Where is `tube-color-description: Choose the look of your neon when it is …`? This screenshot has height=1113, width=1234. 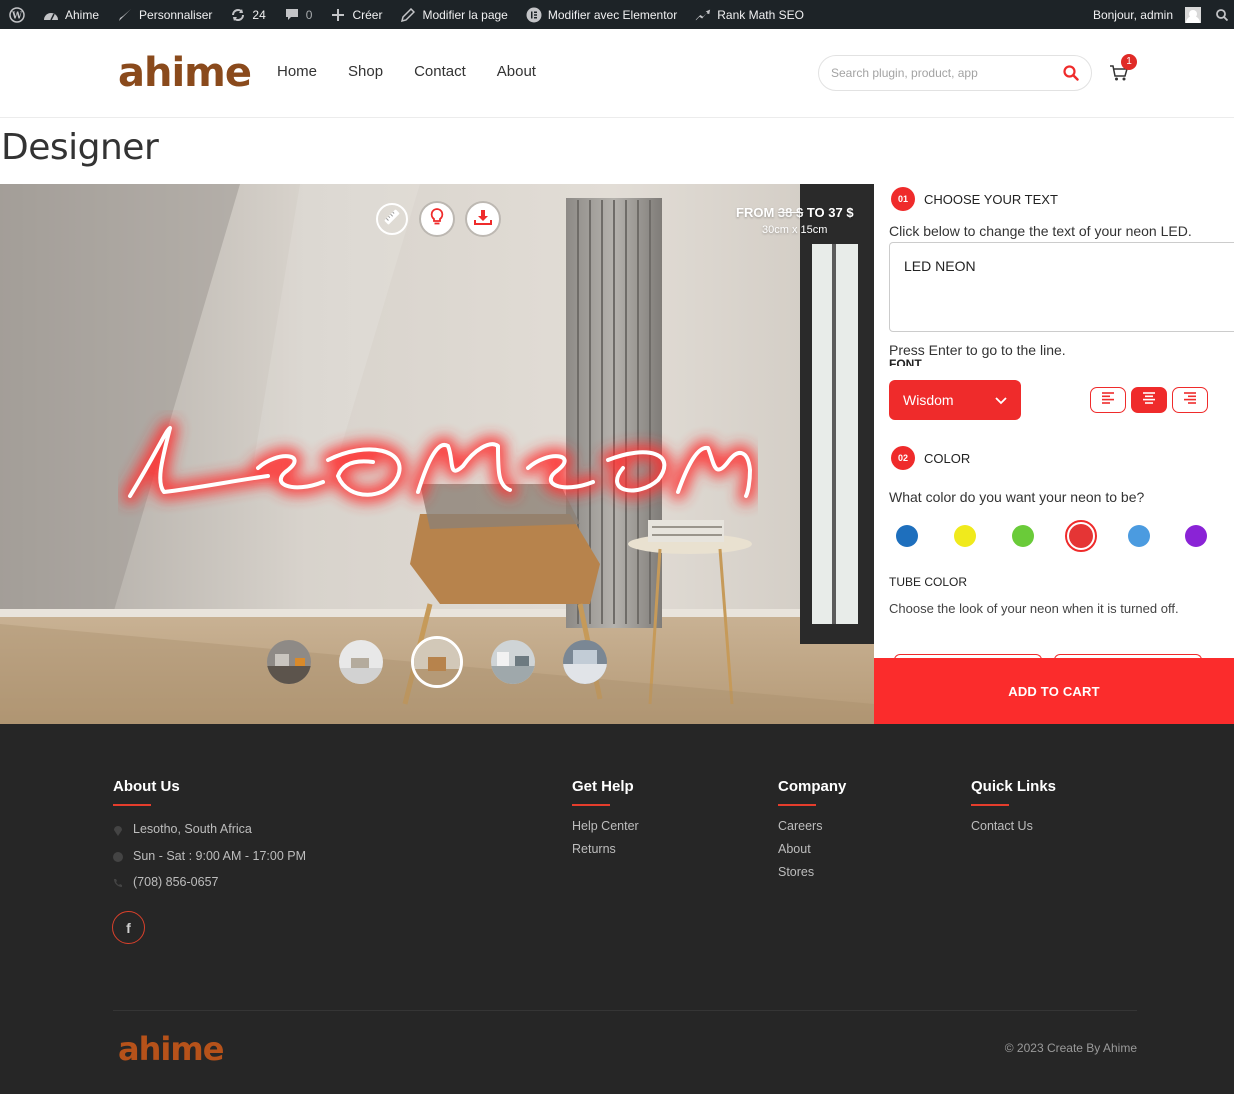
tube-color-description: Choose the look of your neon when it is … is located at coordinates (1034, 608).